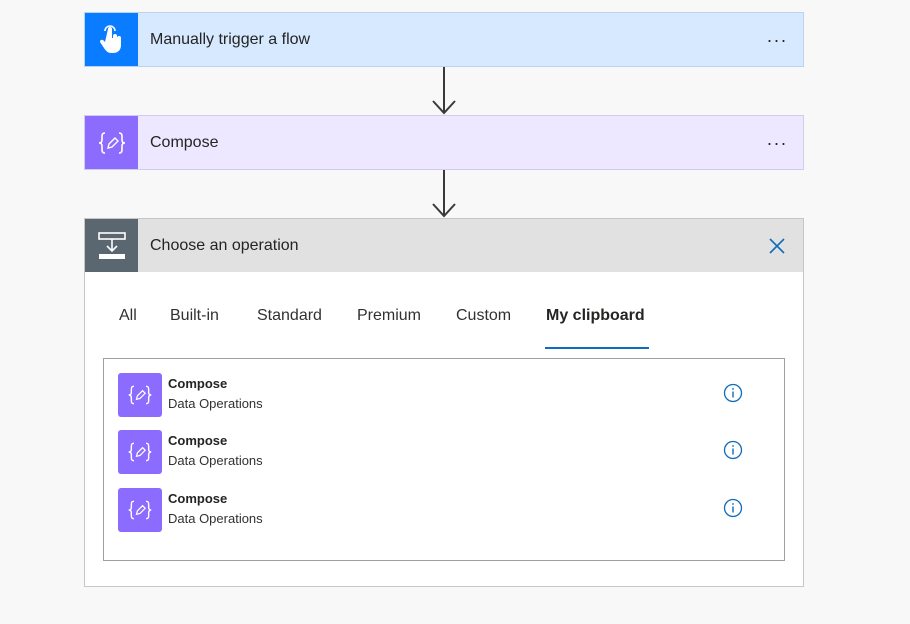 The height and width of the screenshot is (624, 910). Describe the element at coordinates (224, 245) in the screenshot. I see `operation-card-title: Choose an operation` at that location.